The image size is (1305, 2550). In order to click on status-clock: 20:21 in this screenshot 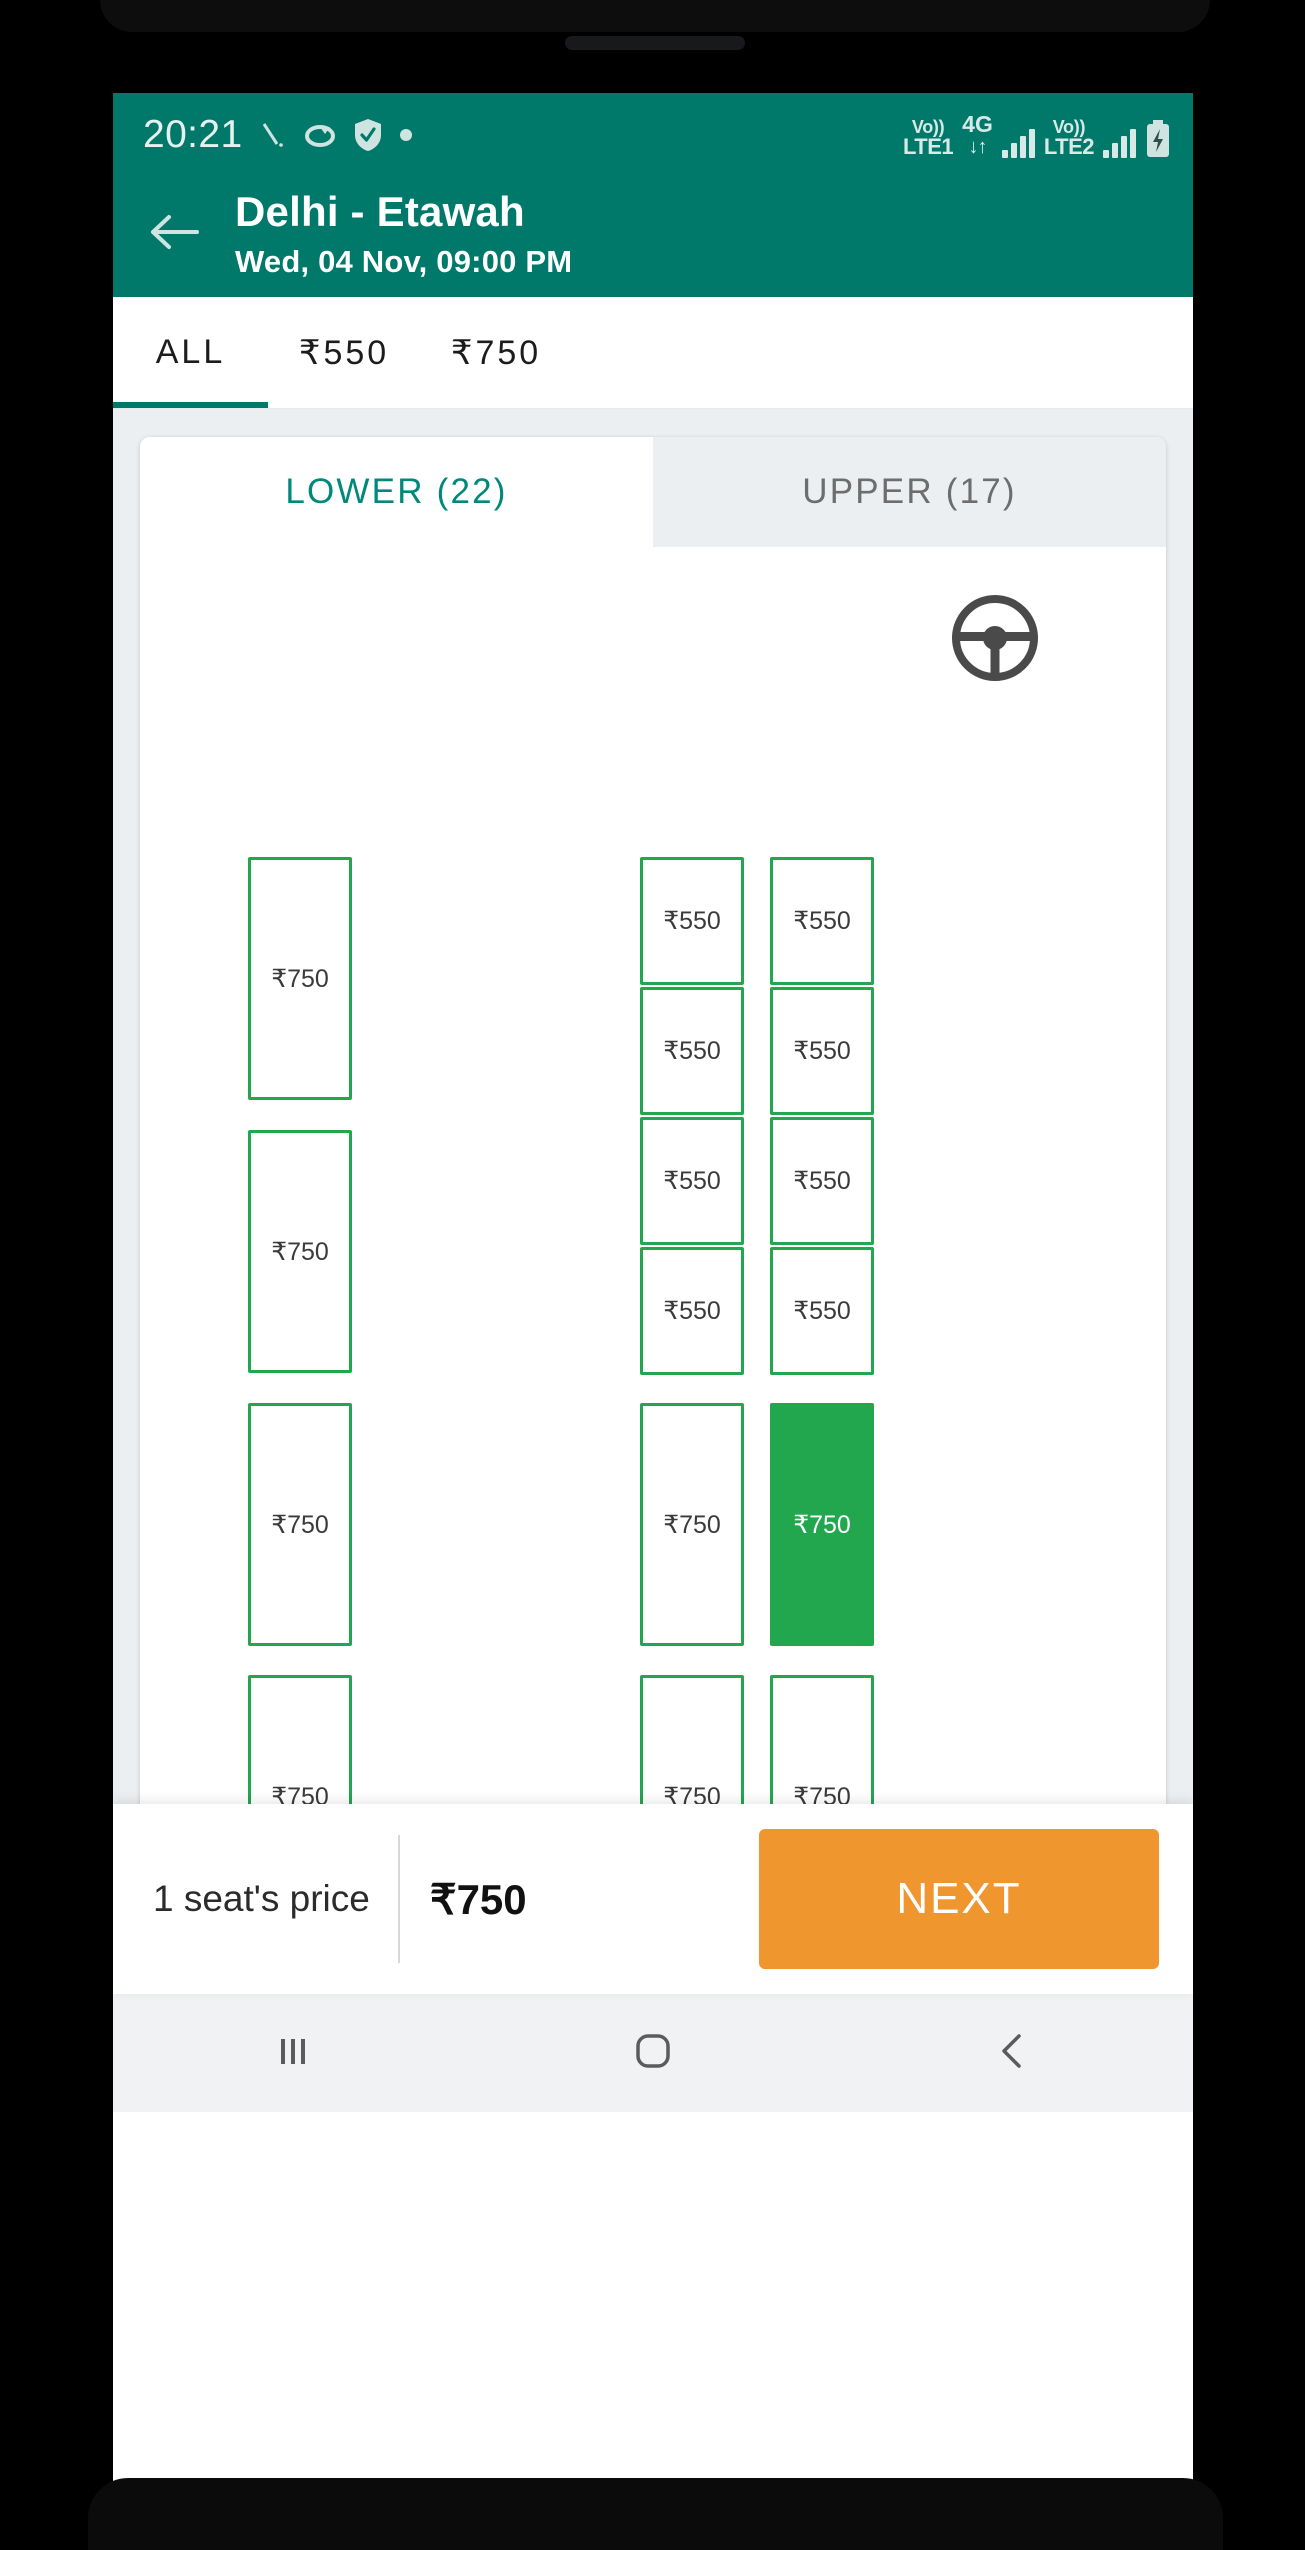, I will do `click(193, 134)`.